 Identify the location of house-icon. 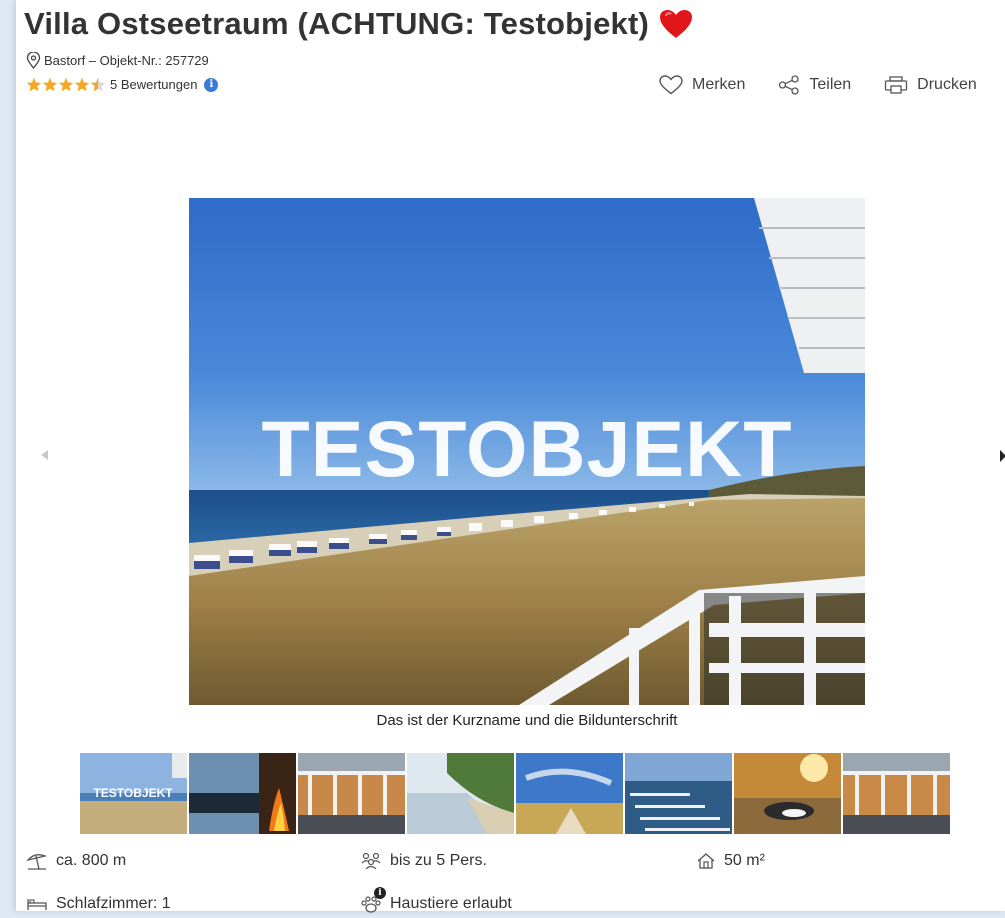
(706, 861).